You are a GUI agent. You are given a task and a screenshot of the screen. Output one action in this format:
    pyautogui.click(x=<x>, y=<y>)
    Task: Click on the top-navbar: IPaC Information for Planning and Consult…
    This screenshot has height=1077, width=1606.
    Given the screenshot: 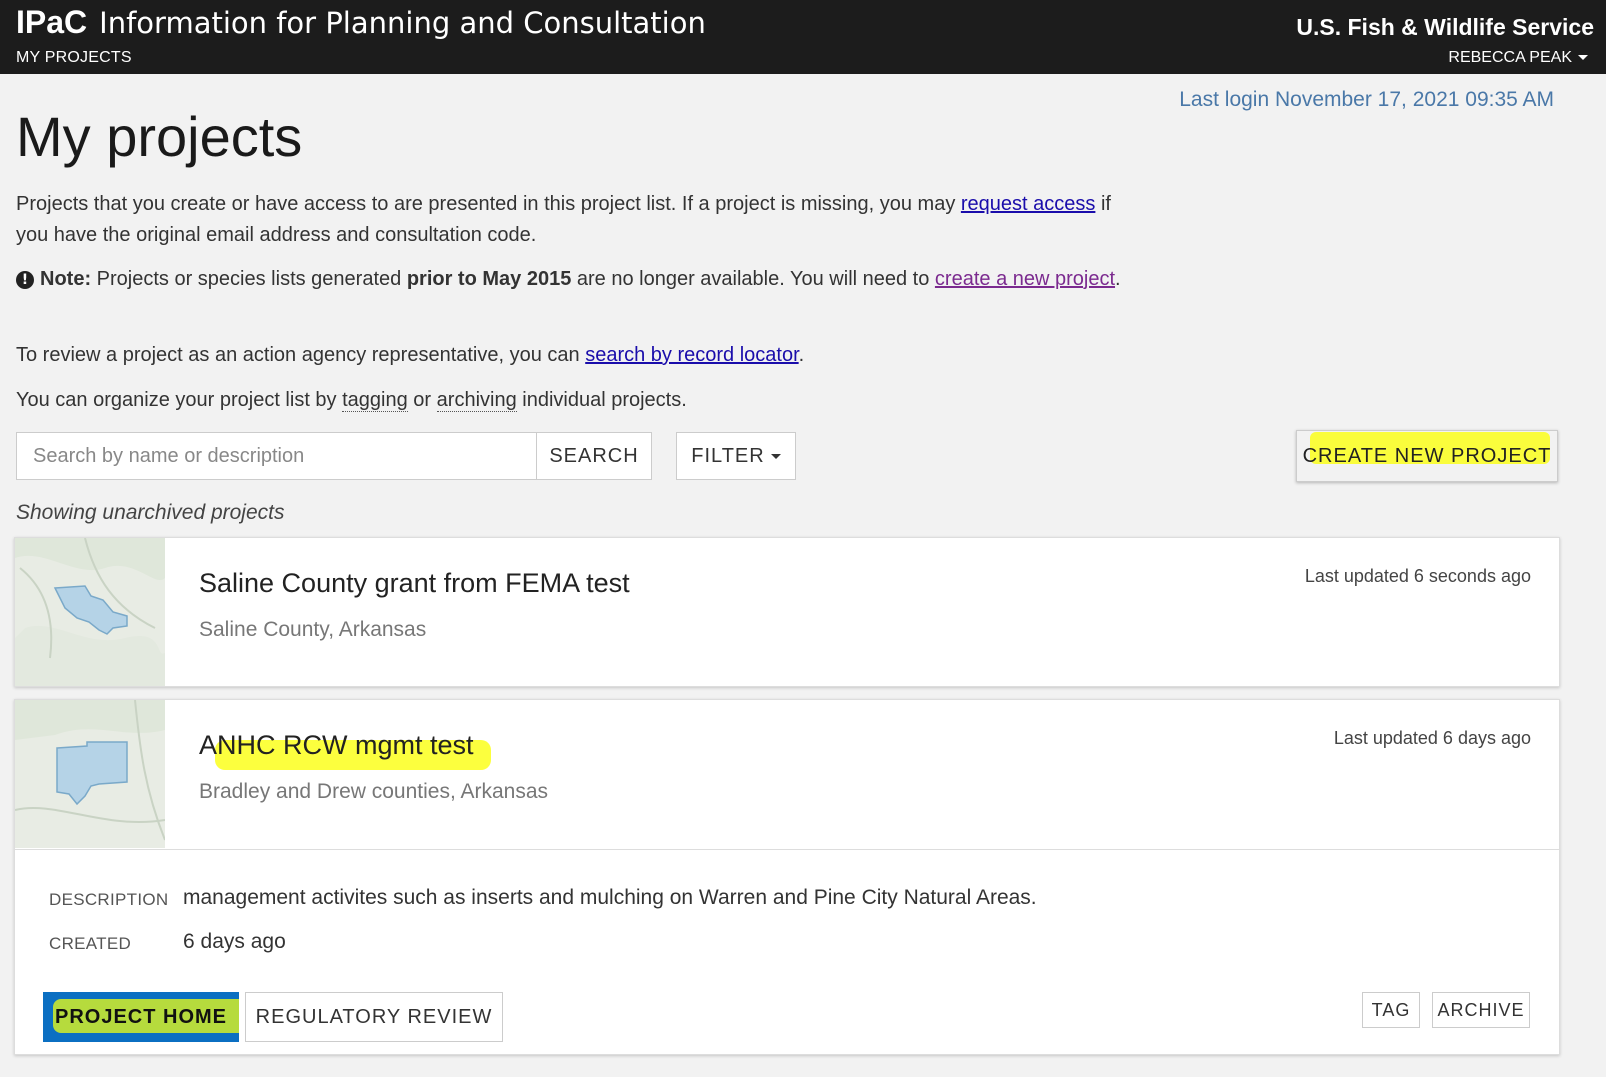 What is the action you would take?
    pyautogui.click(x=803, y=37)
    